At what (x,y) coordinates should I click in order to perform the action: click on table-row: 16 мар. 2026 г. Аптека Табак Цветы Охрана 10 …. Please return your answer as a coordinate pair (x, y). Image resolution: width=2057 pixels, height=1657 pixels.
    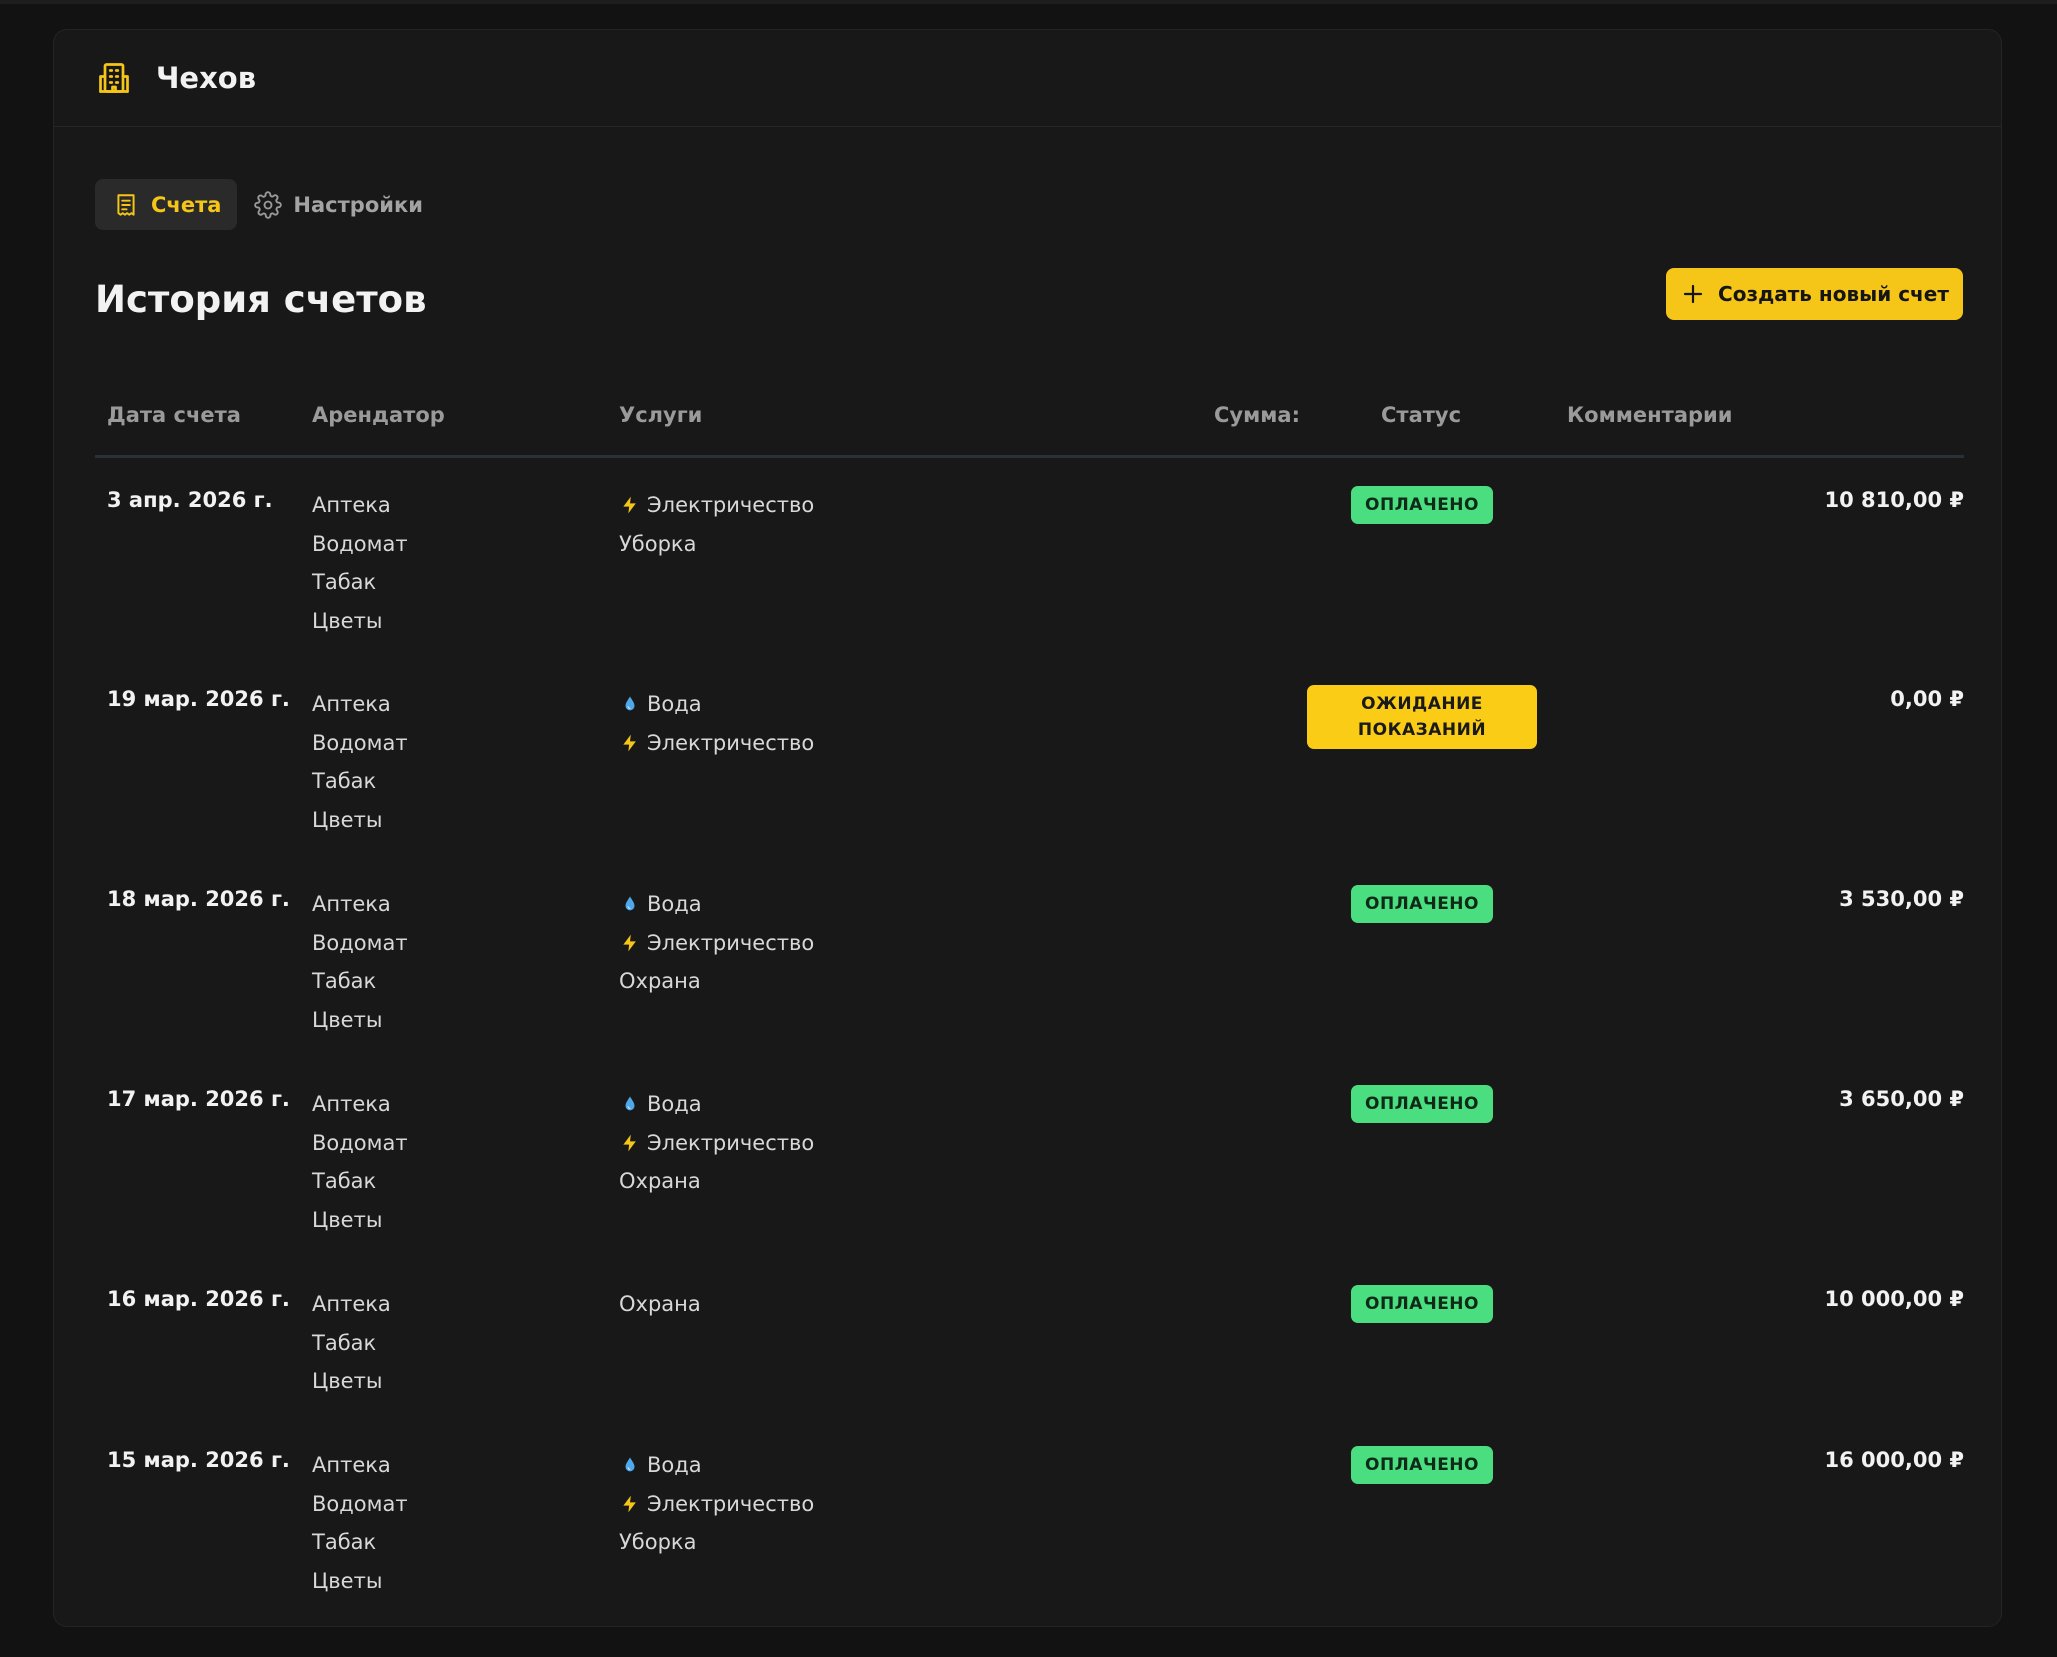
    Looking at the image, I should click on (1029, 1337).